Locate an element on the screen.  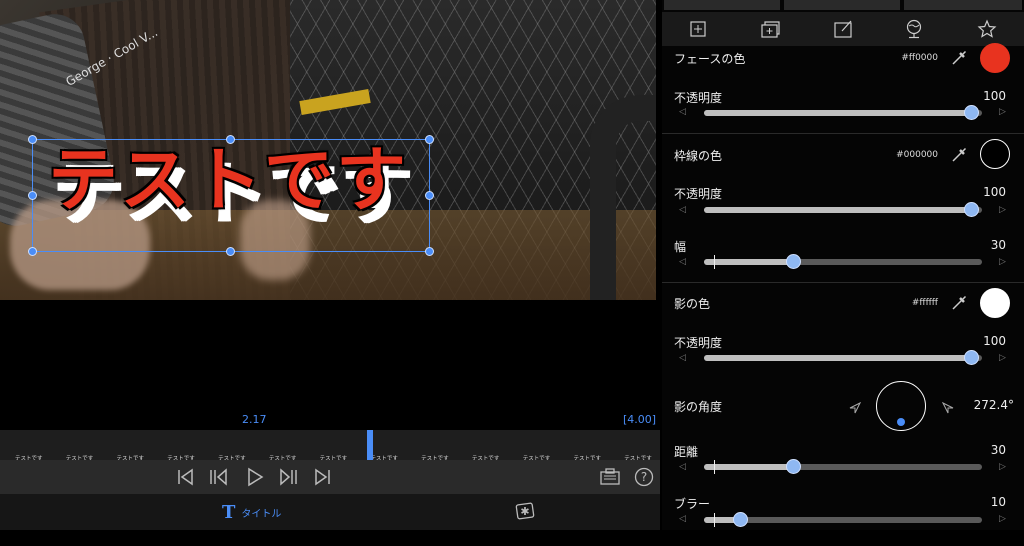
face-opacity-increase: ▷ is located at coordinates (1002, 112).